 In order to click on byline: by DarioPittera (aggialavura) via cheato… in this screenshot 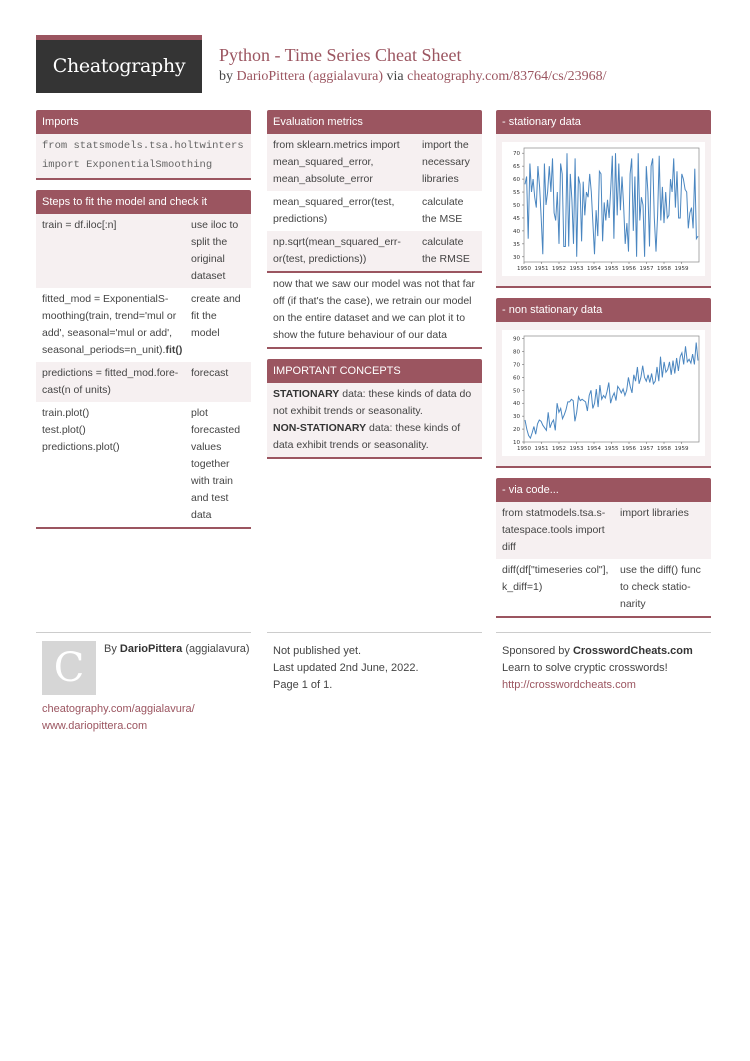, I will do `click(413, 76)`.